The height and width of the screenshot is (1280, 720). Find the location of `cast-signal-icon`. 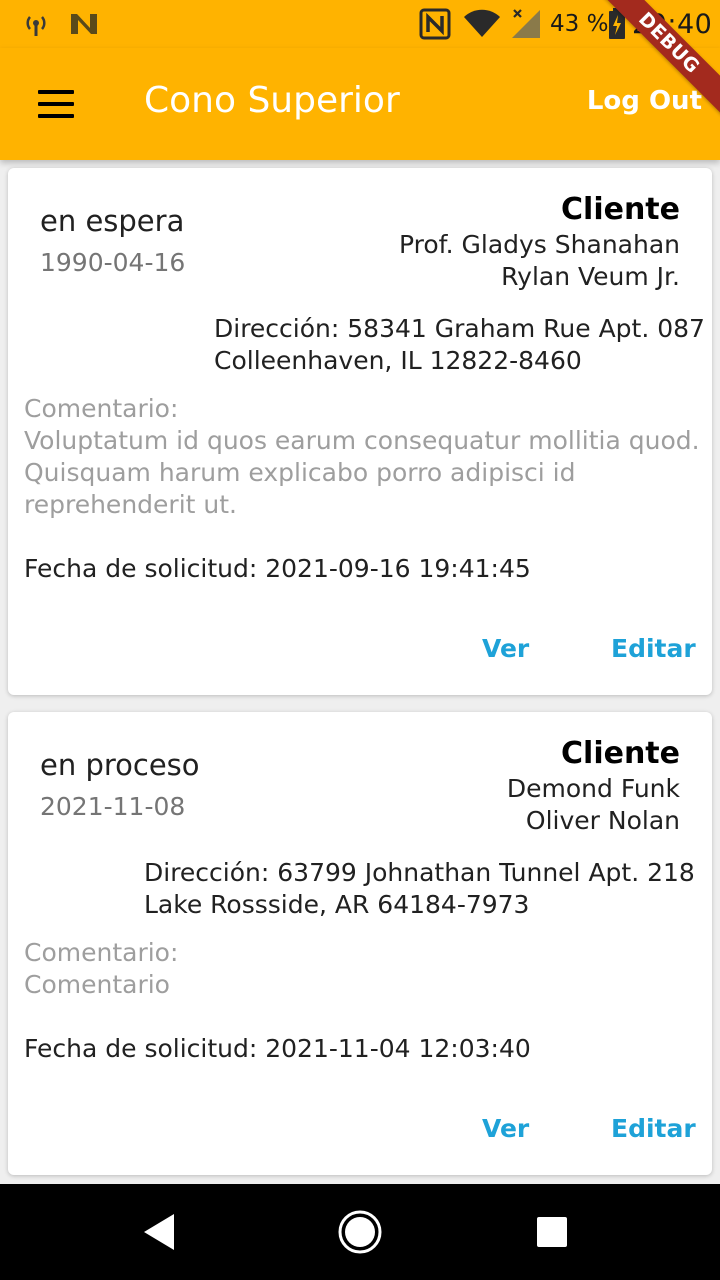

cast-signal-icon is located at coordinates (36, 24).